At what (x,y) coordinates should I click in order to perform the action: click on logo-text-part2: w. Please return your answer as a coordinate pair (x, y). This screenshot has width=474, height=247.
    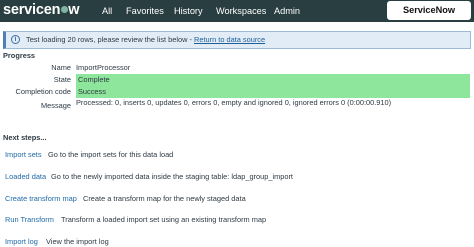
    Looking at the image, I should click on (74, 10).